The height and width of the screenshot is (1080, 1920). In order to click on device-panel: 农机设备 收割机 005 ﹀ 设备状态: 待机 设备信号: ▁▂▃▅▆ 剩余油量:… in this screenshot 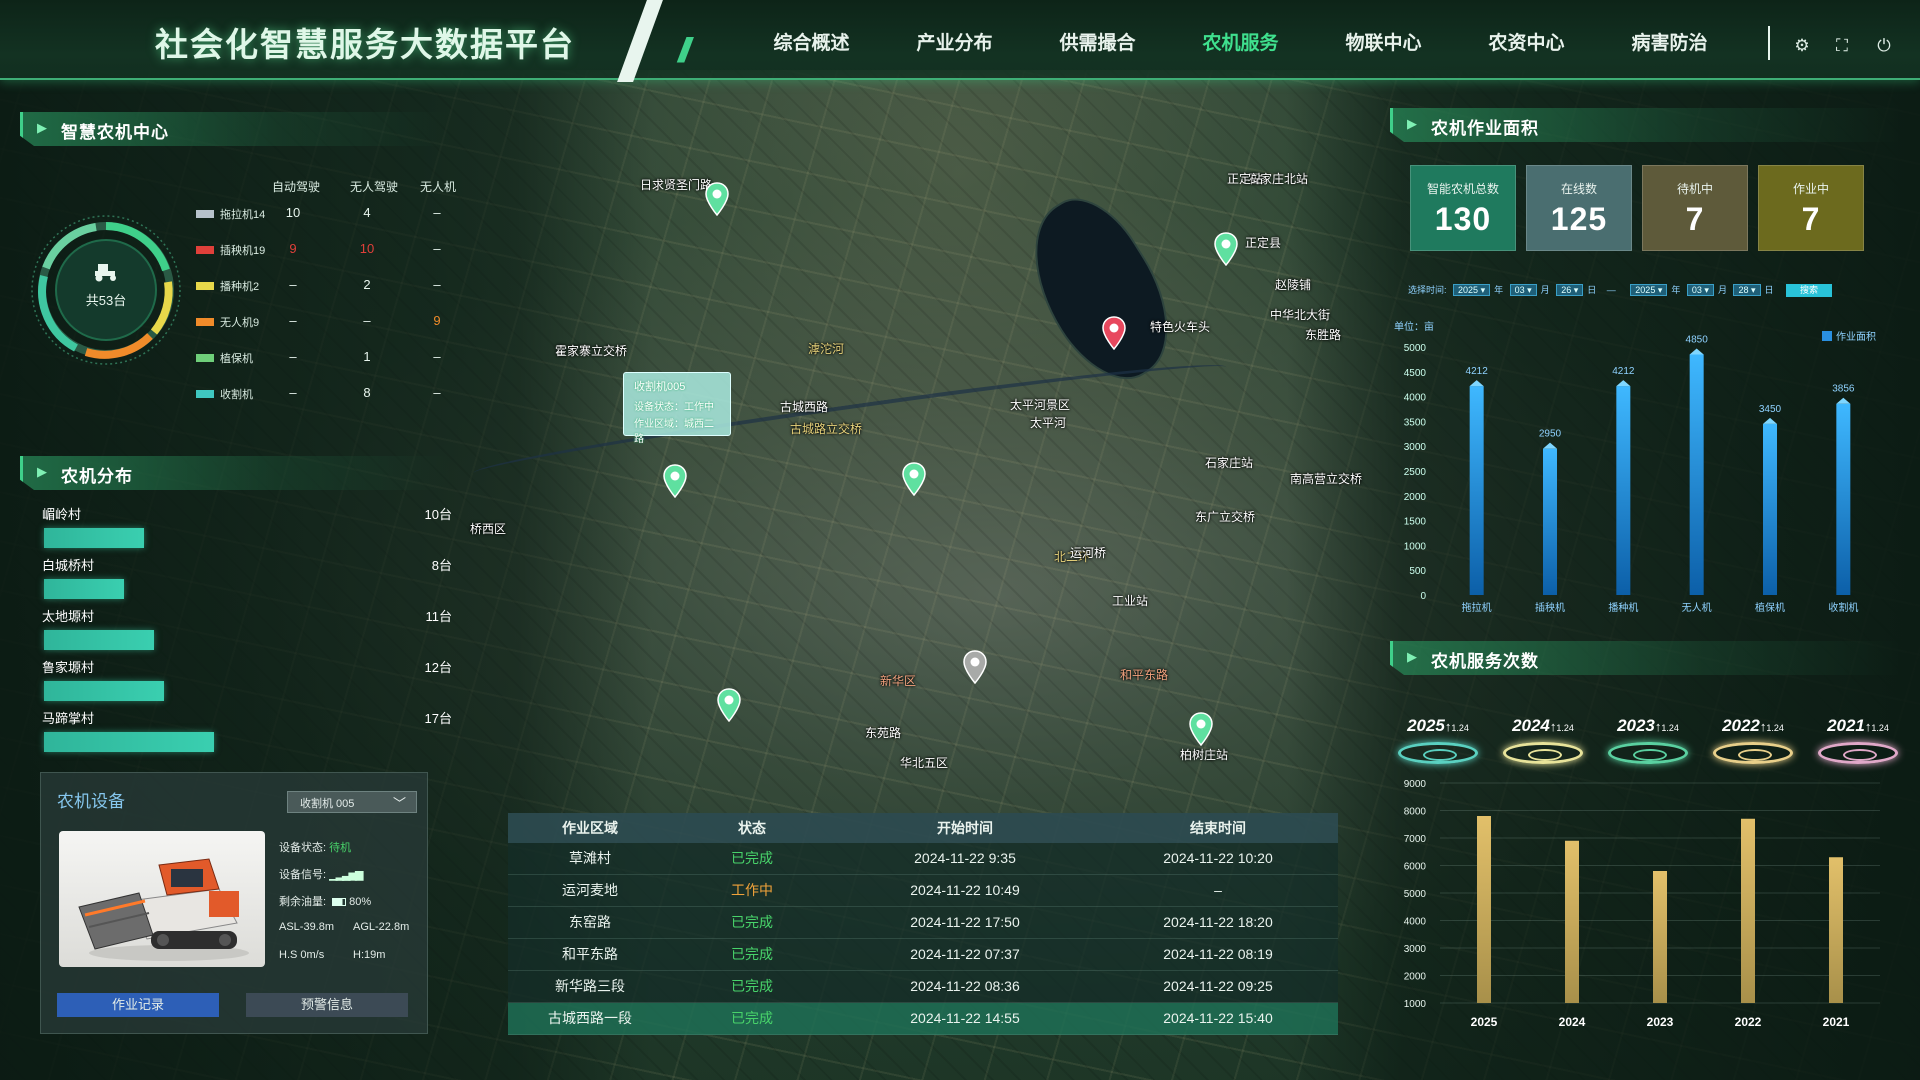, I will do `click(234, 903)`.